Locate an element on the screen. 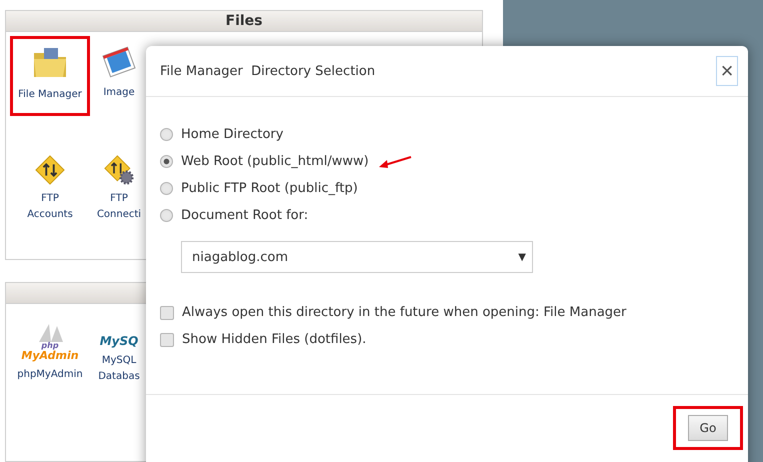  radio-label: Web Root (public_html/www) is located at coordinates (275, 161).